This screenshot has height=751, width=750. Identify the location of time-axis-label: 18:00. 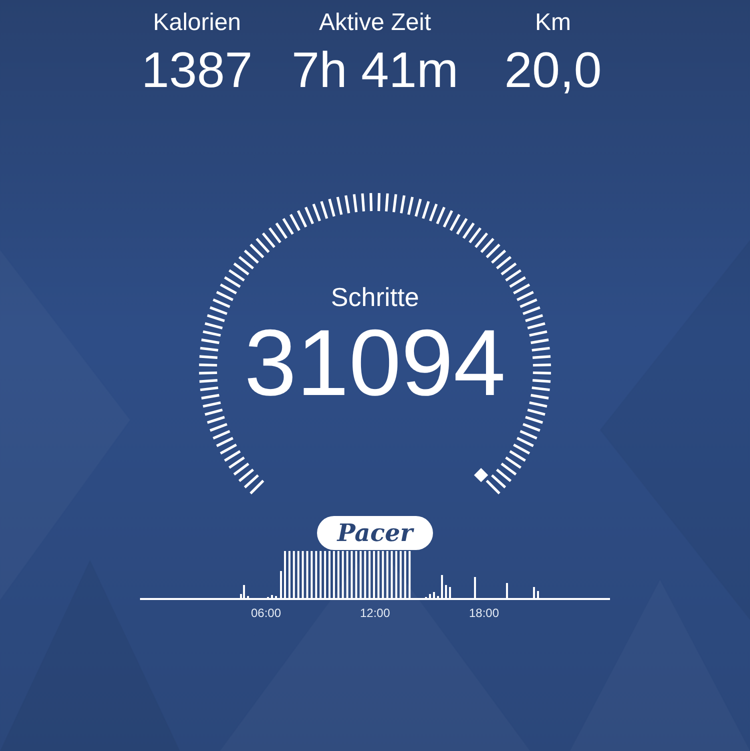
(484, 613).